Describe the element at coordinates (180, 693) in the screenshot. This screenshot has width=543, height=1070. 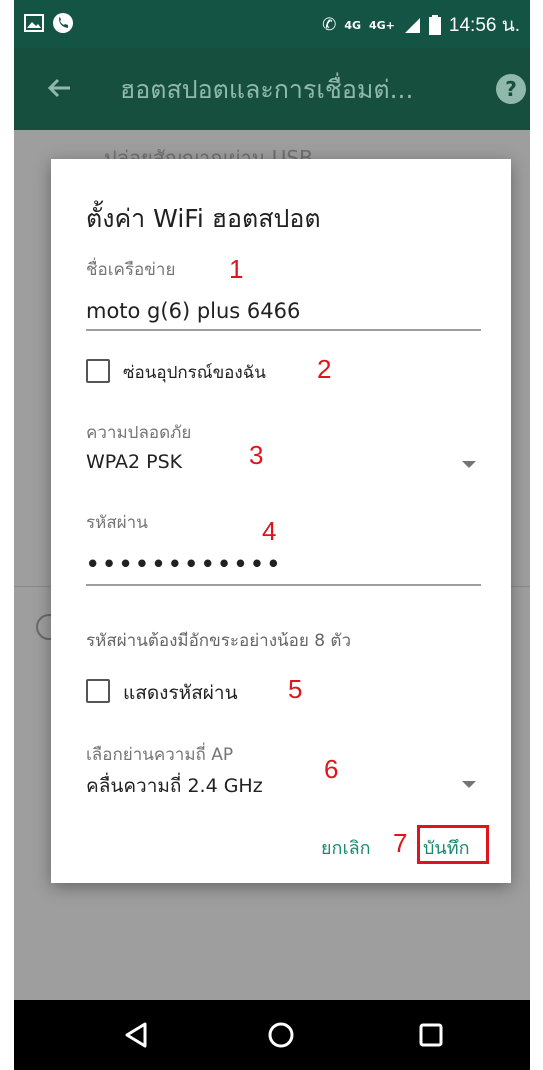
I see `show-password-label: แสดงรหัสผ่าน` at that location.